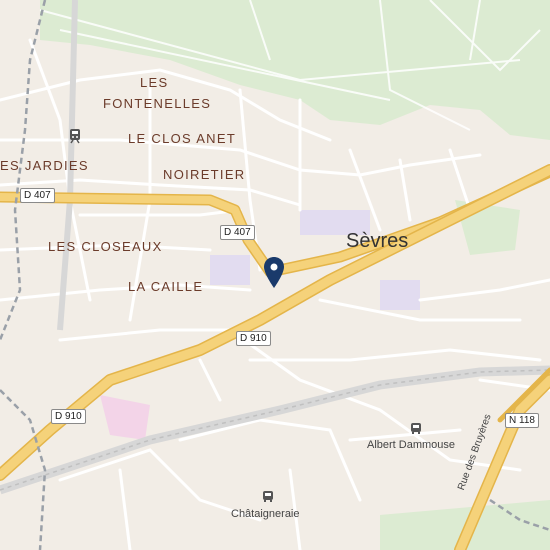 This screenshot has height=550, width=550. What do you see at coordinates (37, 195) in the screenshot?
I see `road-shield-d407-west: D 407` at bounding box center [37, 195].